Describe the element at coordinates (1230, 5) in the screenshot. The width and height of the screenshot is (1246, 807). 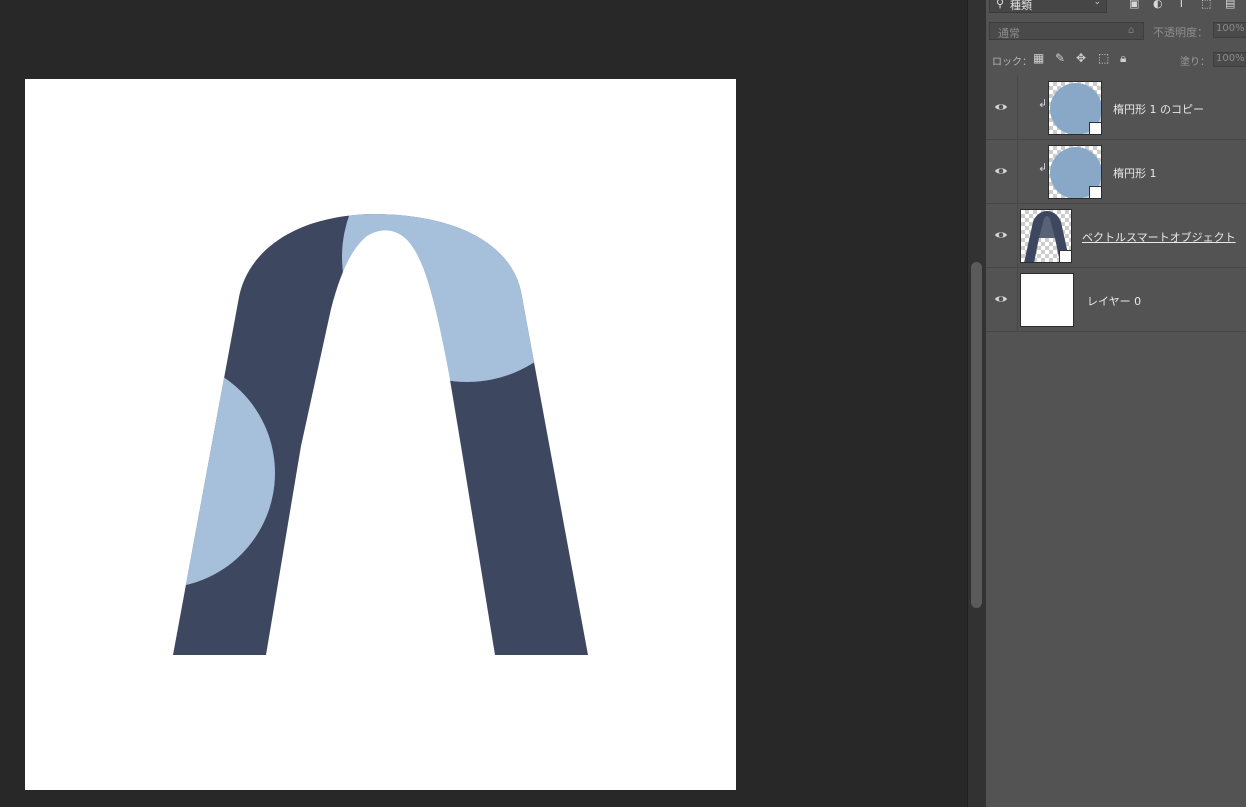
I see `smart-object-filter-icon: ▤` at that location.